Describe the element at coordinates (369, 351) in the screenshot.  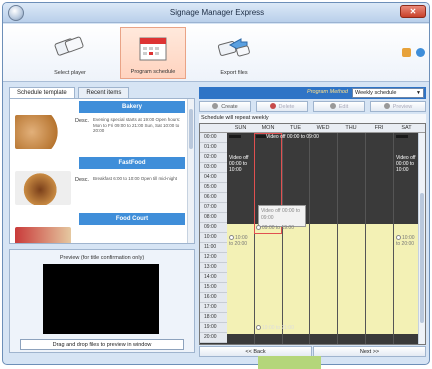
I see `next-button: Next >>` at that location.